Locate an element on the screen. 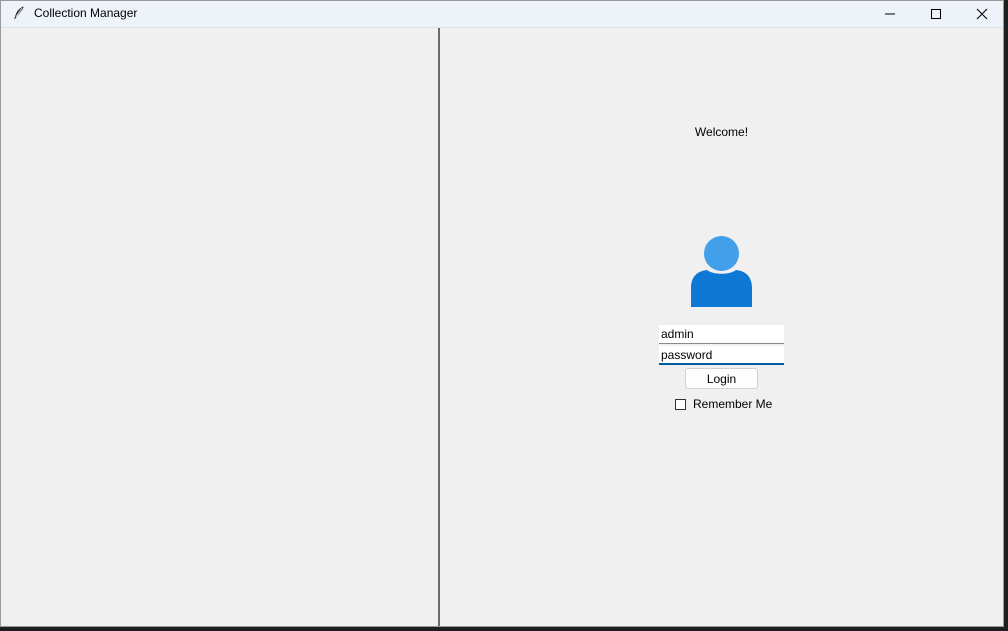 Image resolution: width=1008 pixels, height=631 pixels. maximize-icon is located at coordinates (936, 14).